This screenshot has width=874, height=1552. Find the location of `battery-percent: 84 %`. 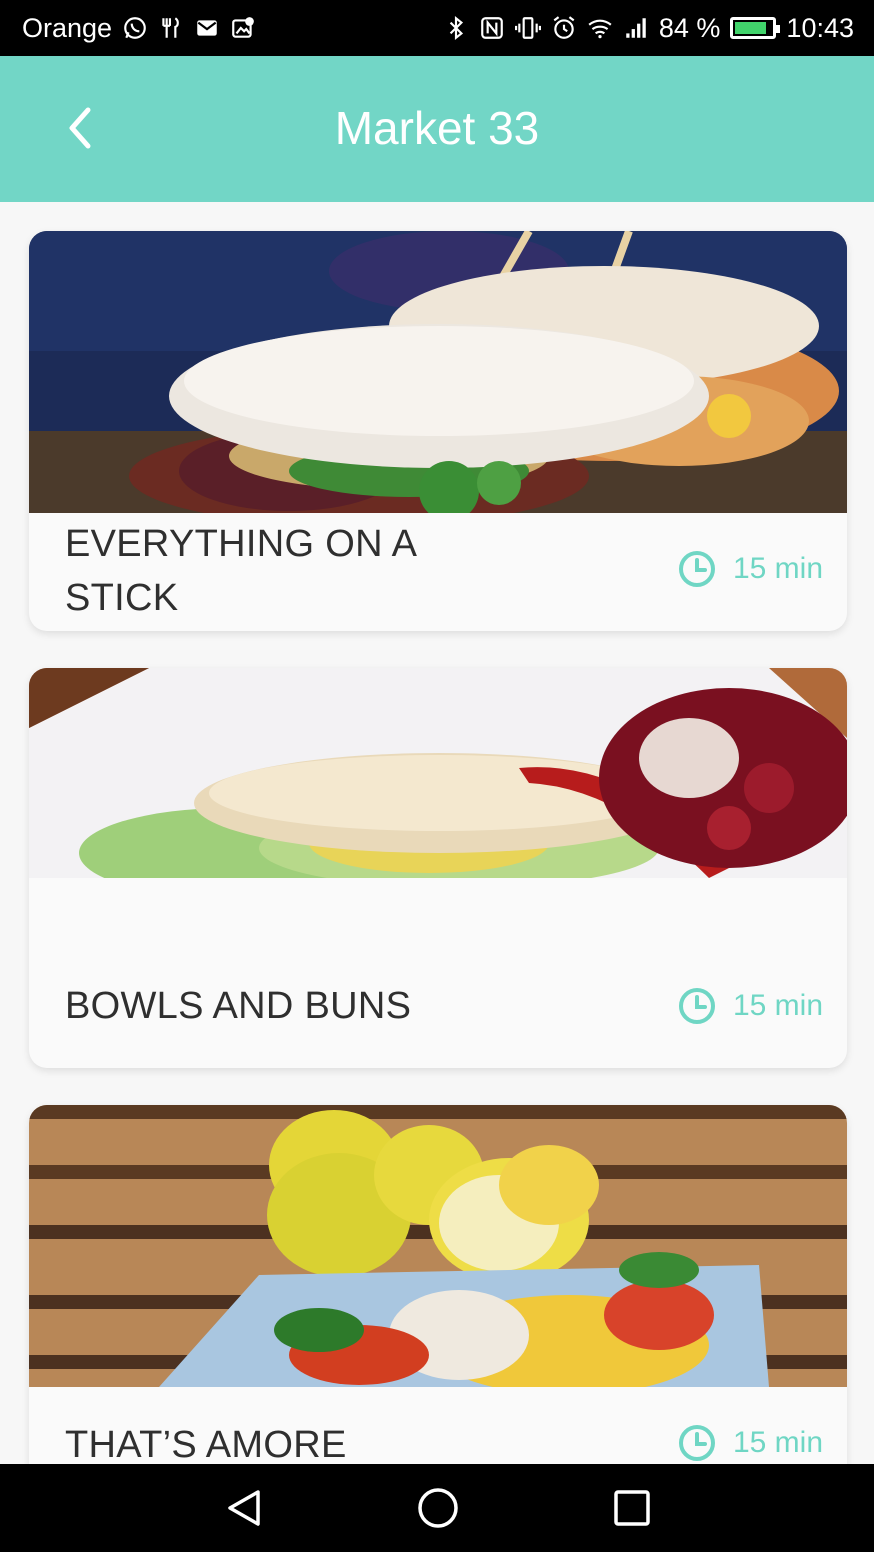

battery-percent: 84 % is located at coordinates (689, 27).